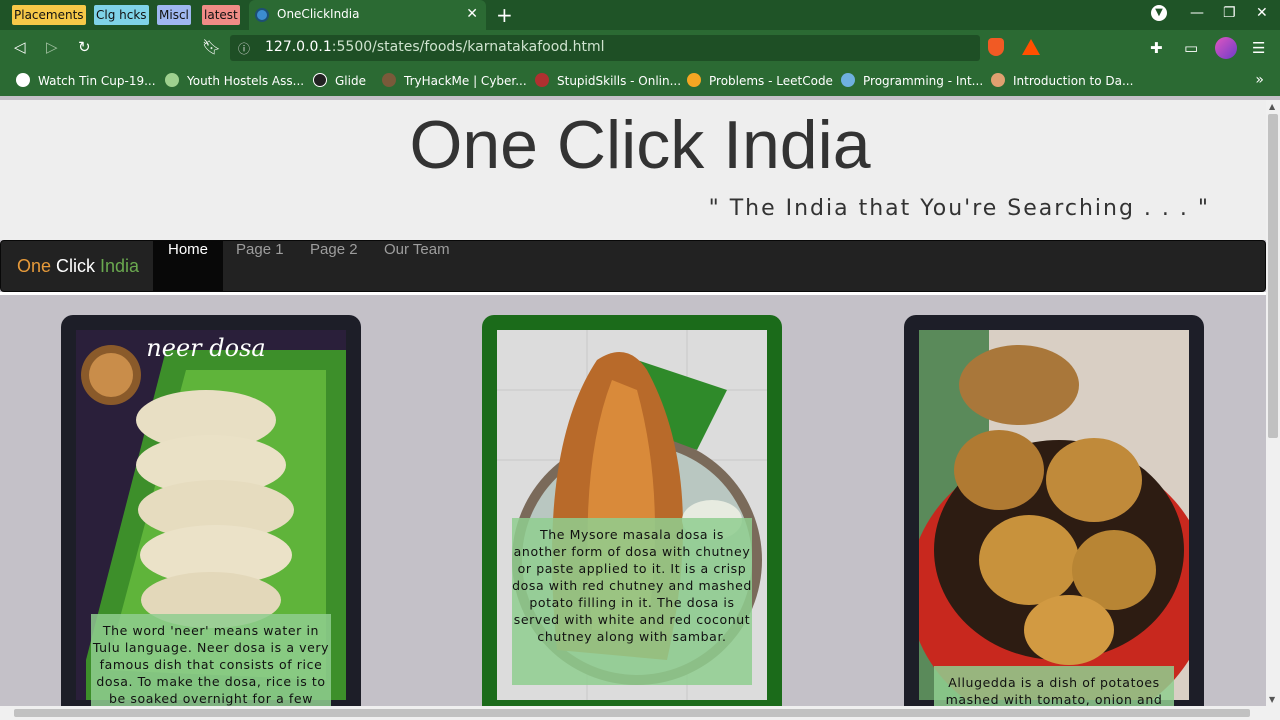 Image resolution: width=1280 pixels, height=720 pixels. Describe the element at coordinates (1273, 276) in the screenshot. I see `vertical-scroll-thumb` at that location.